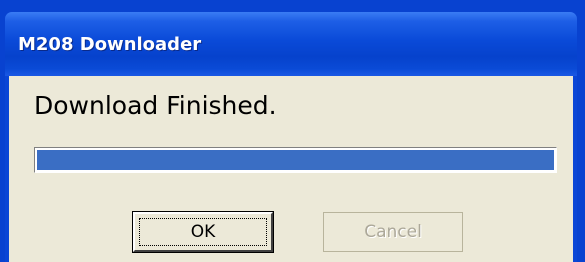 This screenshot has height=262, width=585. I want to click on ok-button: OK, so click(203, 232).